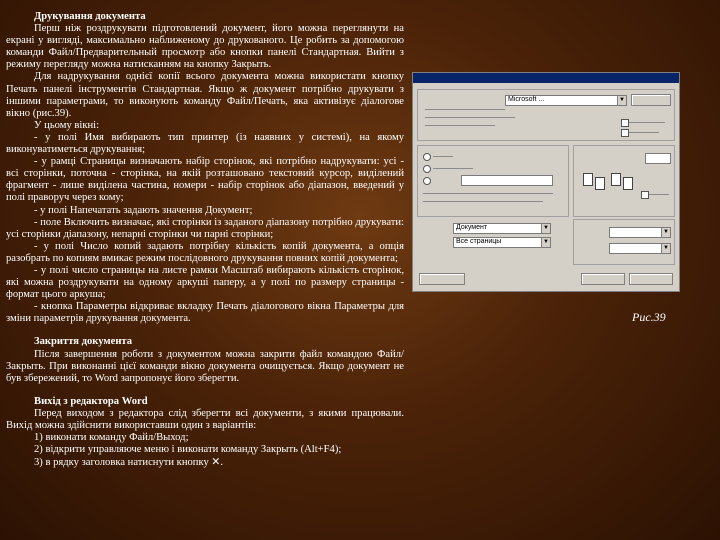  What do you see at coordinates (651, 279) in the screenshot?
I see `cancel-button` at bounding box center [651, 279].